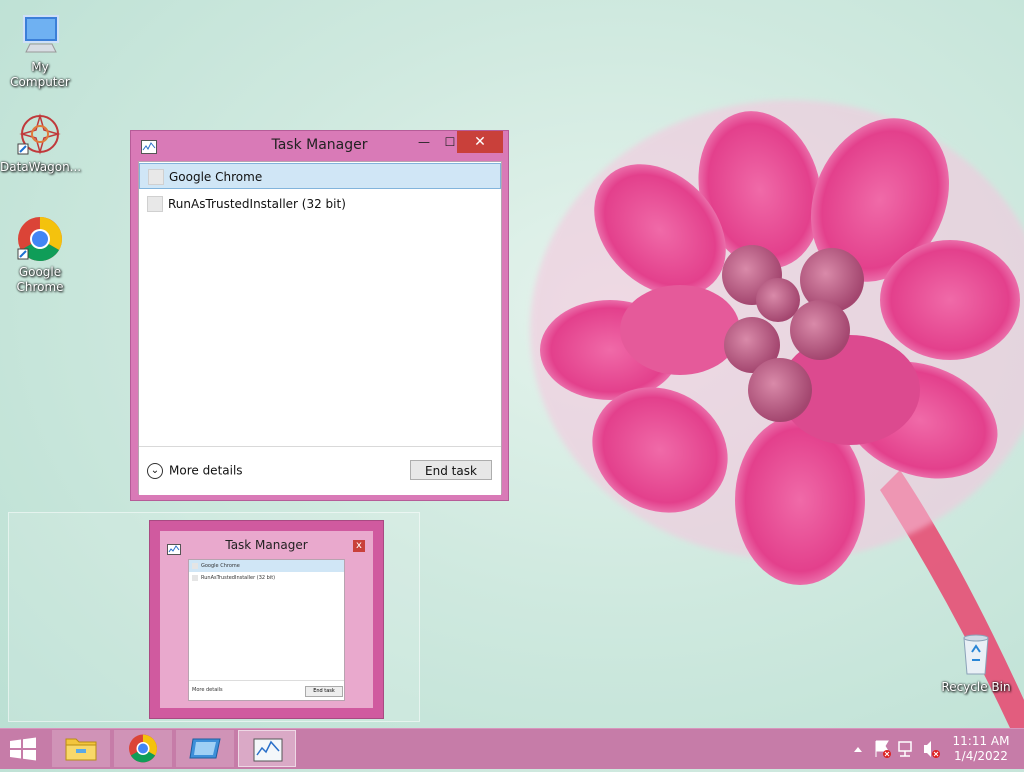  Describe the element at coordinates (266, 566) in the screenshot. I see `thumbnail-row: Google Chrome` at that location.